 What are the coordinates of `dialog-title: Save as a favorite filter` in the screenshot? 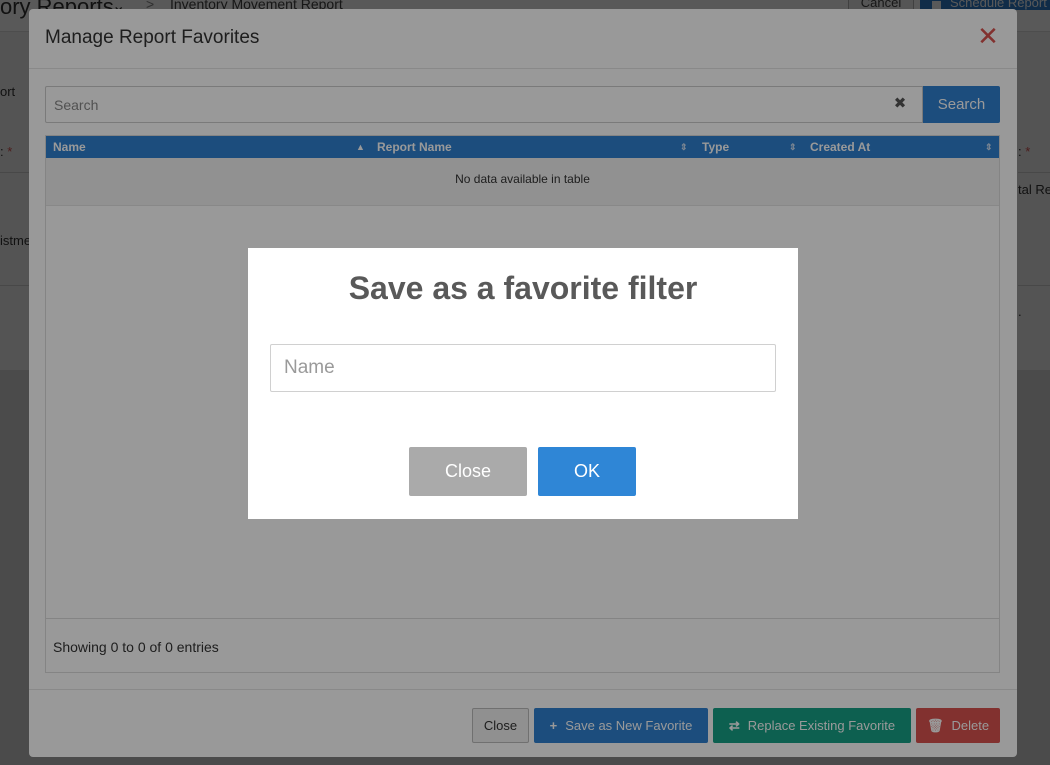 It's located at (523, 288).